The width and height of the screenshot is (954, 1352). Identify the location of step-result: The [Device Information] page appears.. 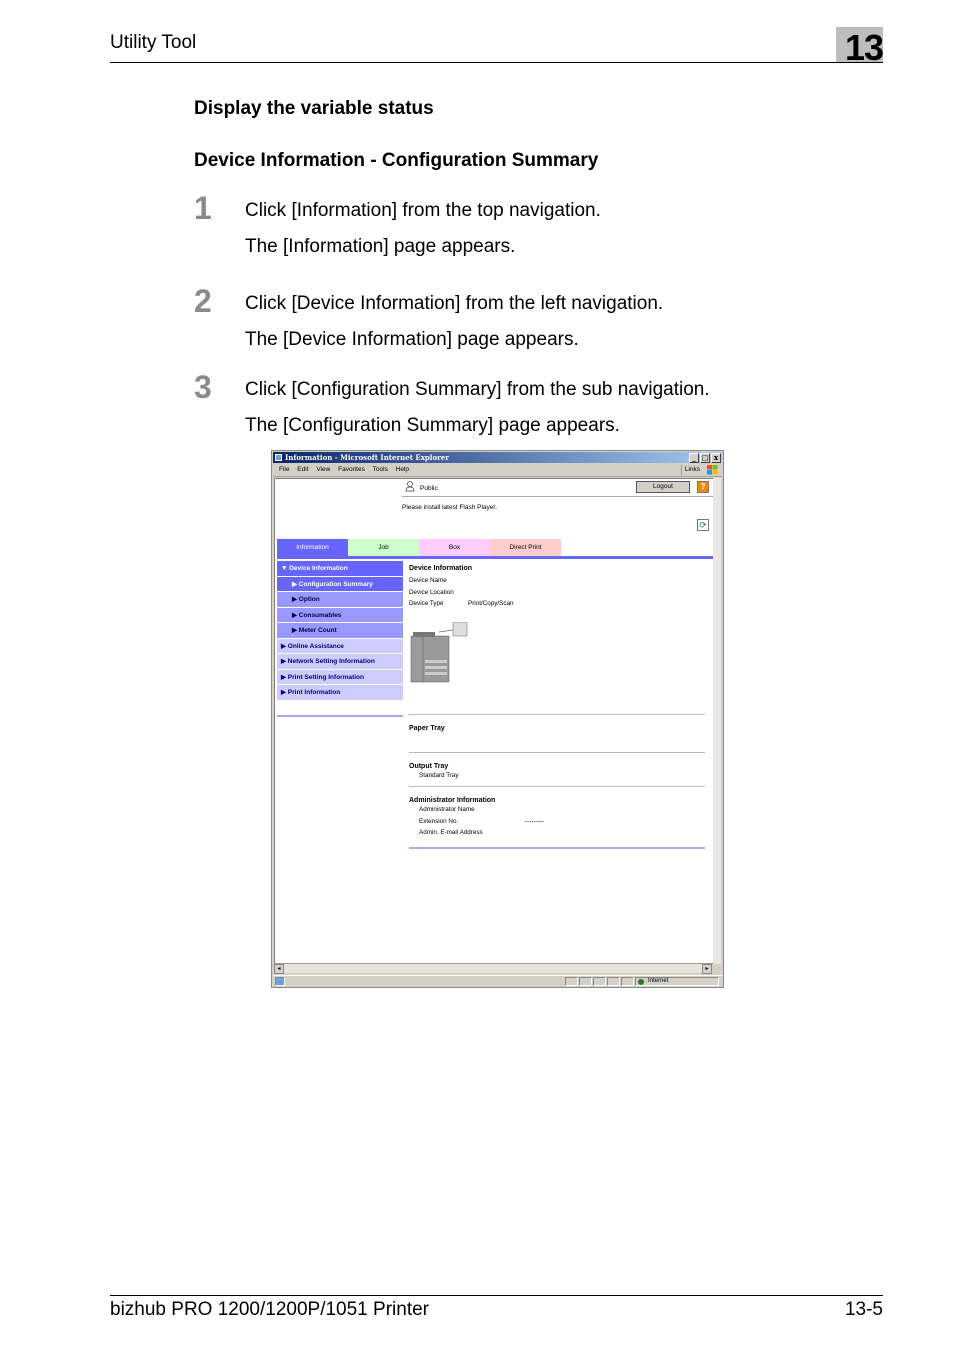
(412, 339).